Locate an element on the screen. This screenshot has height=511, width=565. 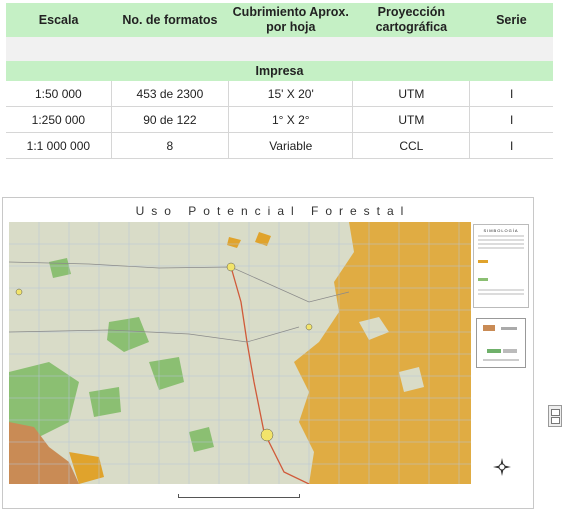
col-header-cubrimiento: Cubrimiento Aprox. por hoja is located at coordinates (290, 20).